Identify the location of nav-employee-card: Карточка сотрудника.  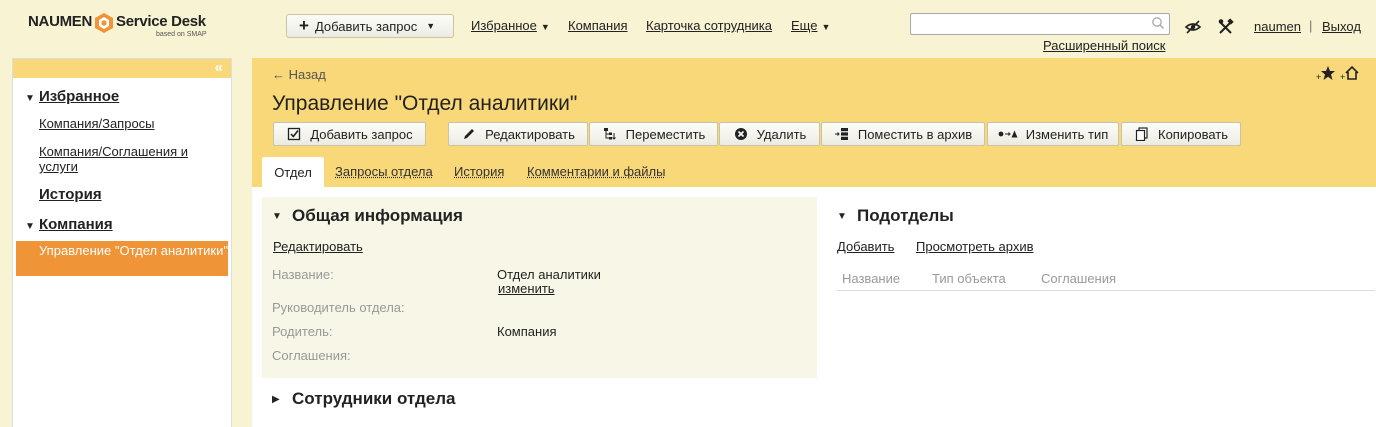
(709, 25).